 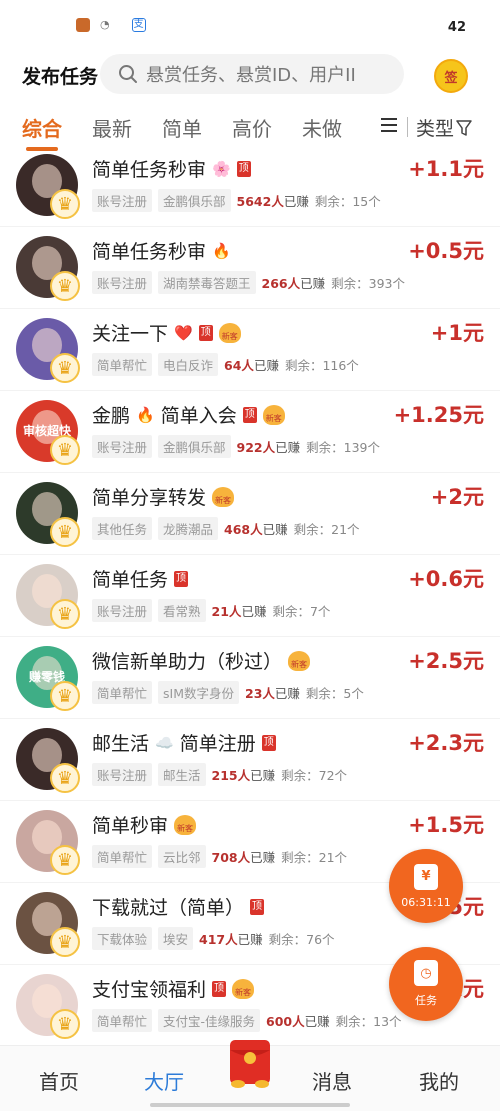 I want to click on timer-float-button: ¥ 06:31:11, so click(x=426, y=886).